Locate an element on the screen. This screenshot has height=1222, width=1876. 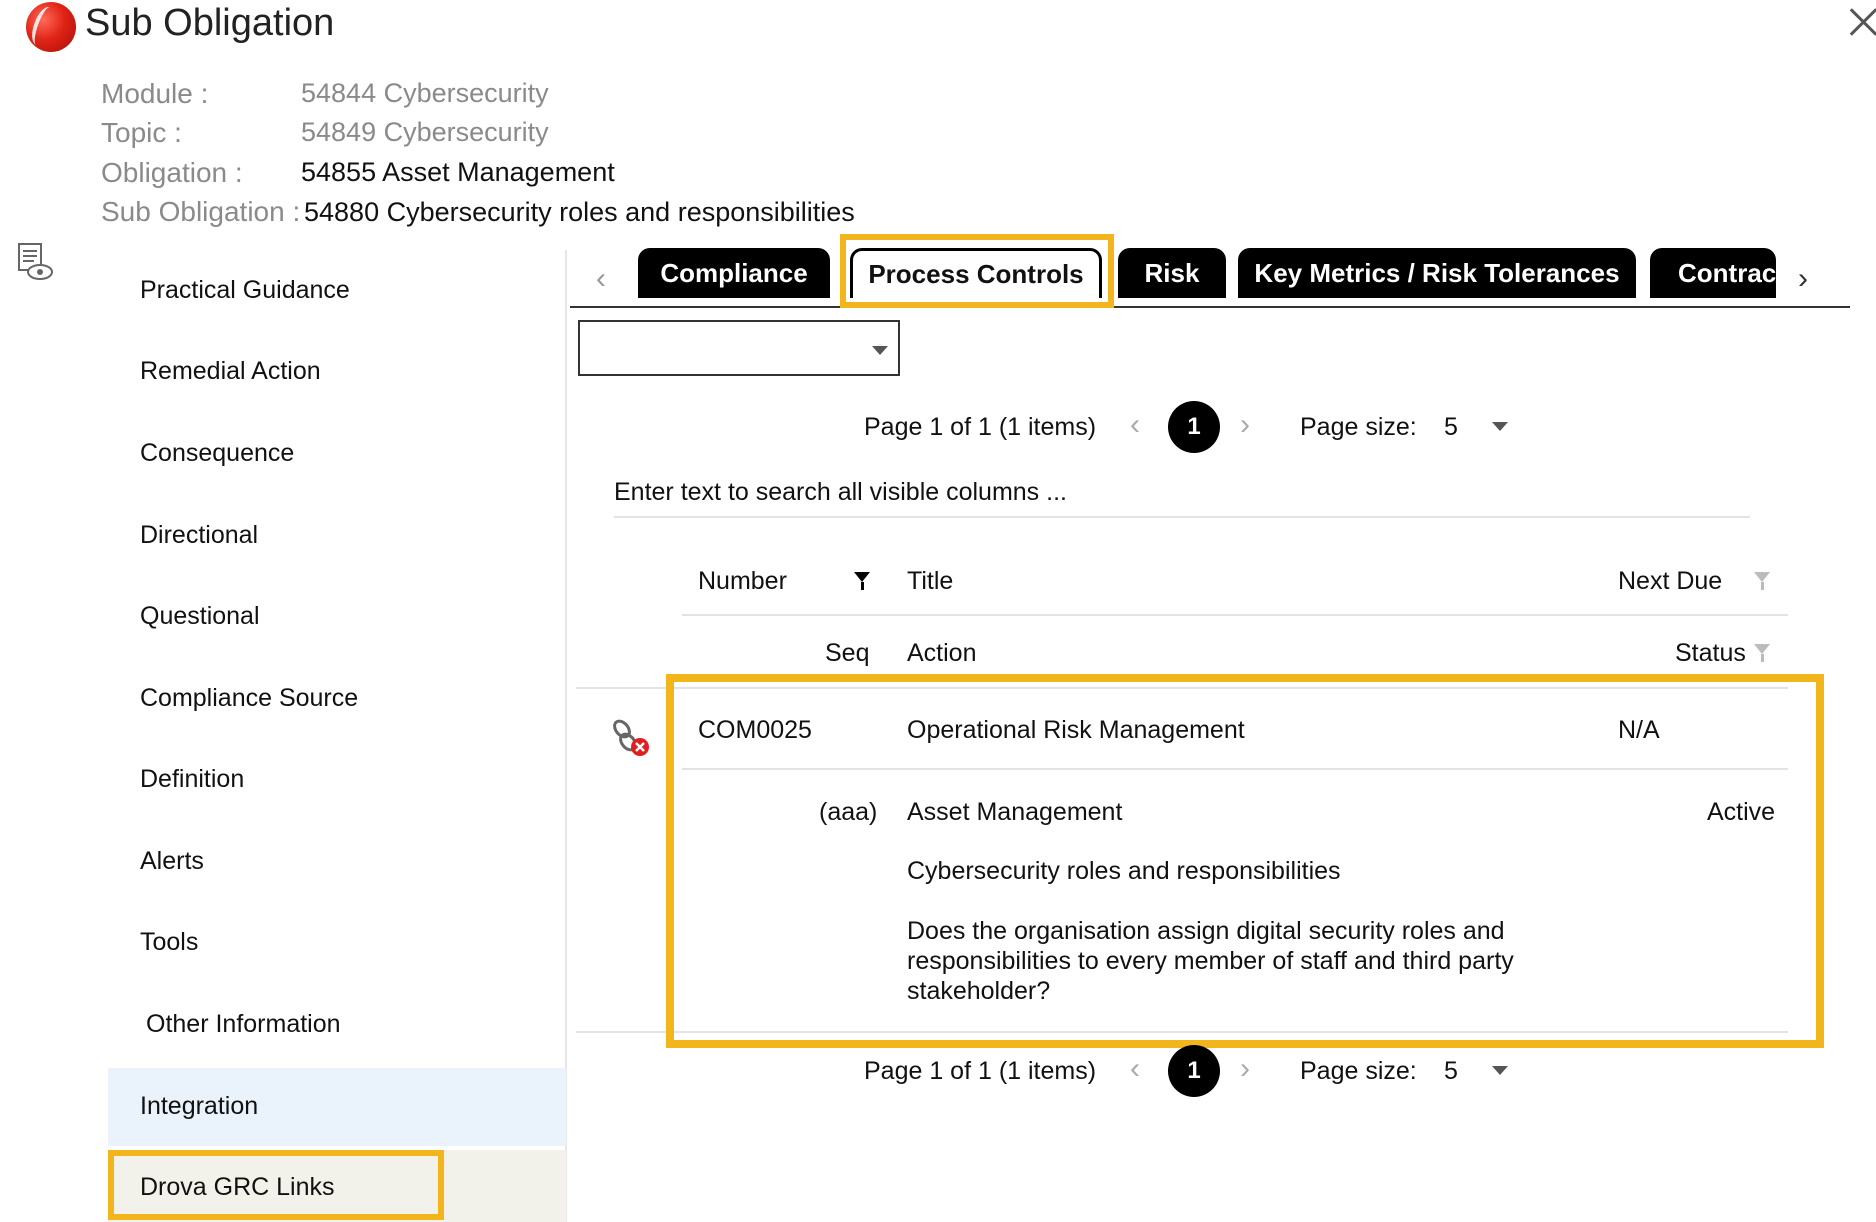
module-label: Module : is located at coordinates (155, 93).